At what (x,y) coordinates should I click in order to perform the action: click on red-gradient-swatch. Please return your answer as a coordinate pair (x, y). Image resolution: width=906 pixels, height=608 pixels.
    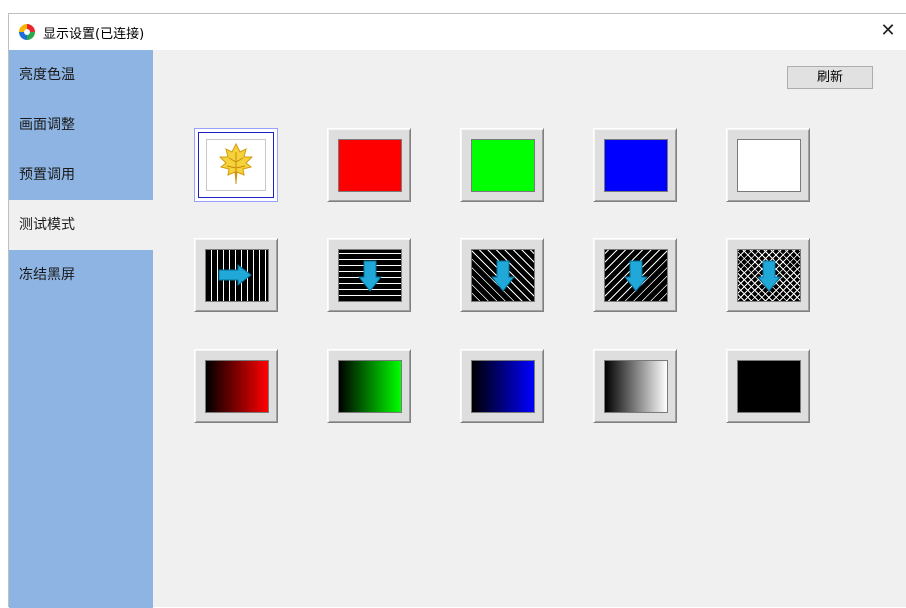
    Looking at the image, I should click on (237, 386).